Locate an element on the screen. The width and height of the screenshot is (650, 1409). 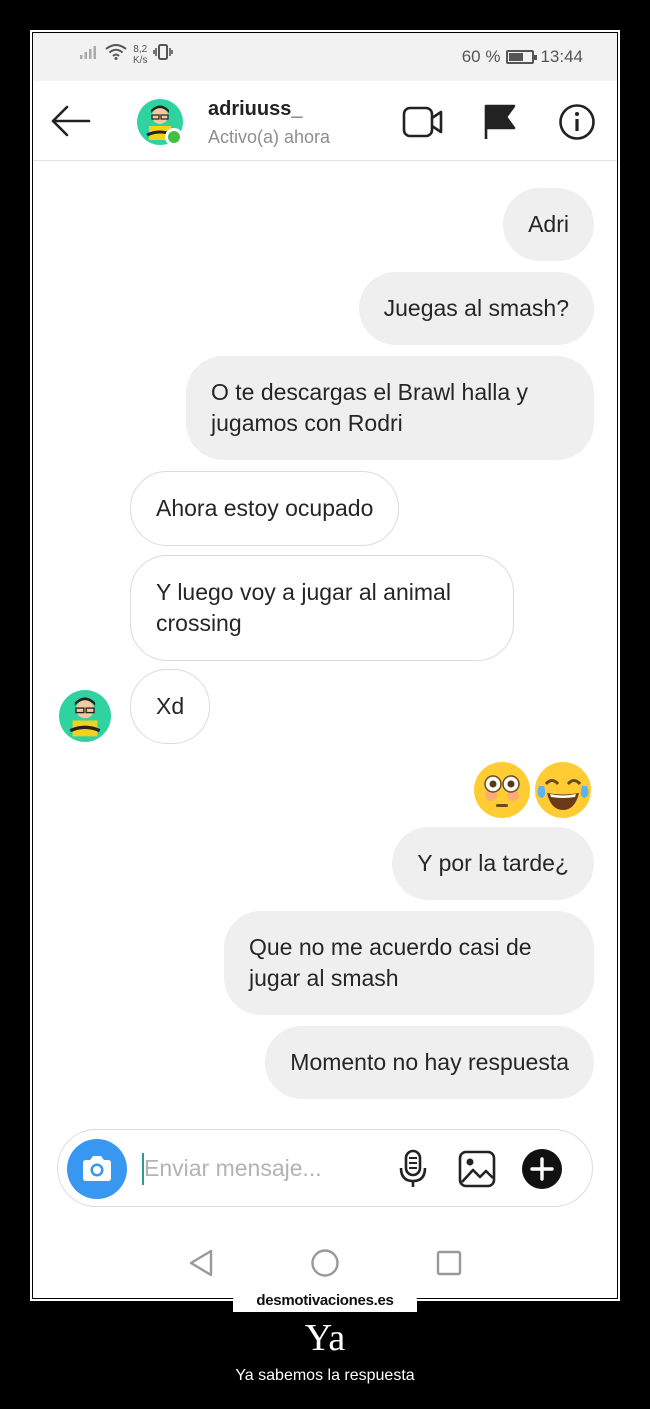
camera-icon is located at coordinates (97, 1168).